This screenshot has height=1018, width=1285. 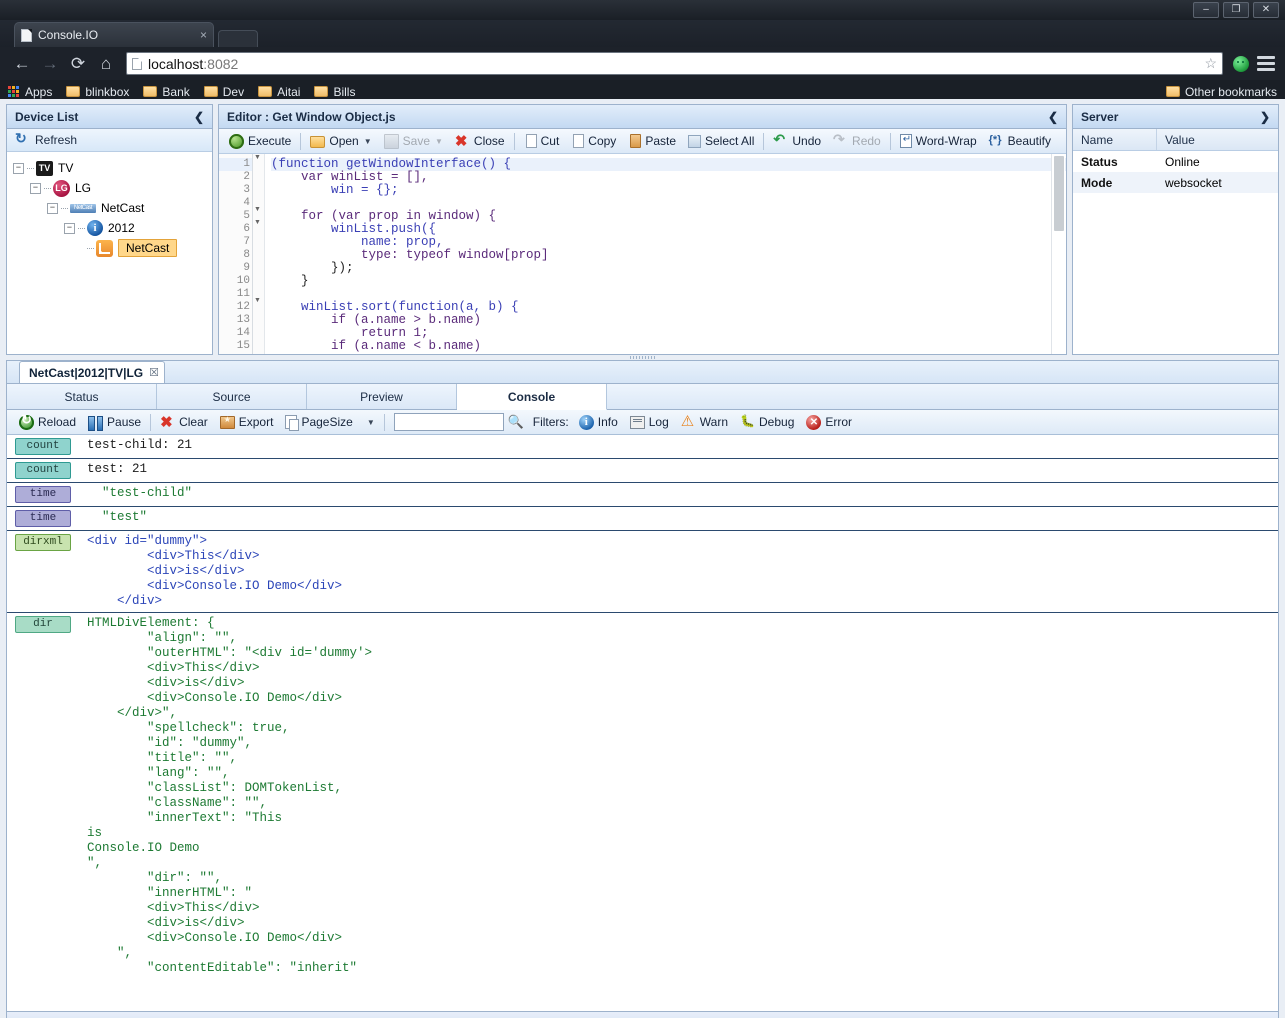 What do you see at coordinates (109, 208) in the screenshot?
I see `tree-node-netcast: − NetCast NetCast` at bounding box center [109, 208].